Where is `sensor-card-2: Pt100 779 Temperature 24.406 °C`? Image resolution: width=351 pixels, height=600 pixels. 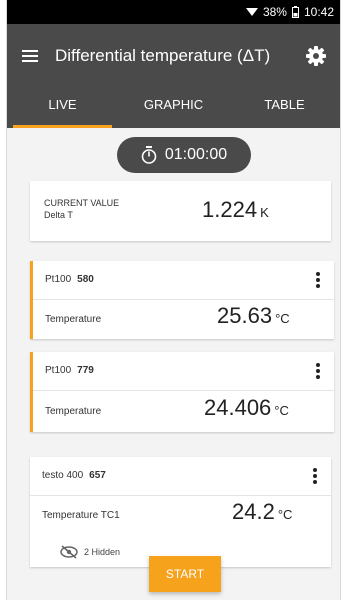 sensor-card-2: Pt100 779 Temperature 24.406 °C is located at coordinates (182, 392).